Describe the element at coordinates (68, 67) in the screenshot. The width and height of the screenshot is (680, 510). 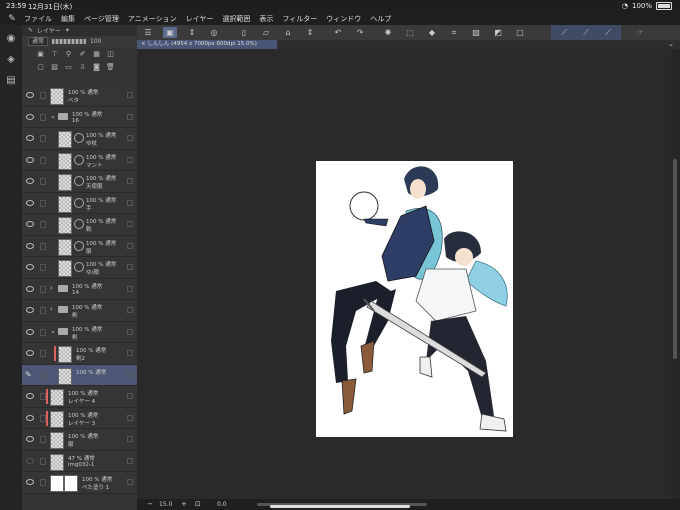
I see `new-folder-icon: ▭` at that location.